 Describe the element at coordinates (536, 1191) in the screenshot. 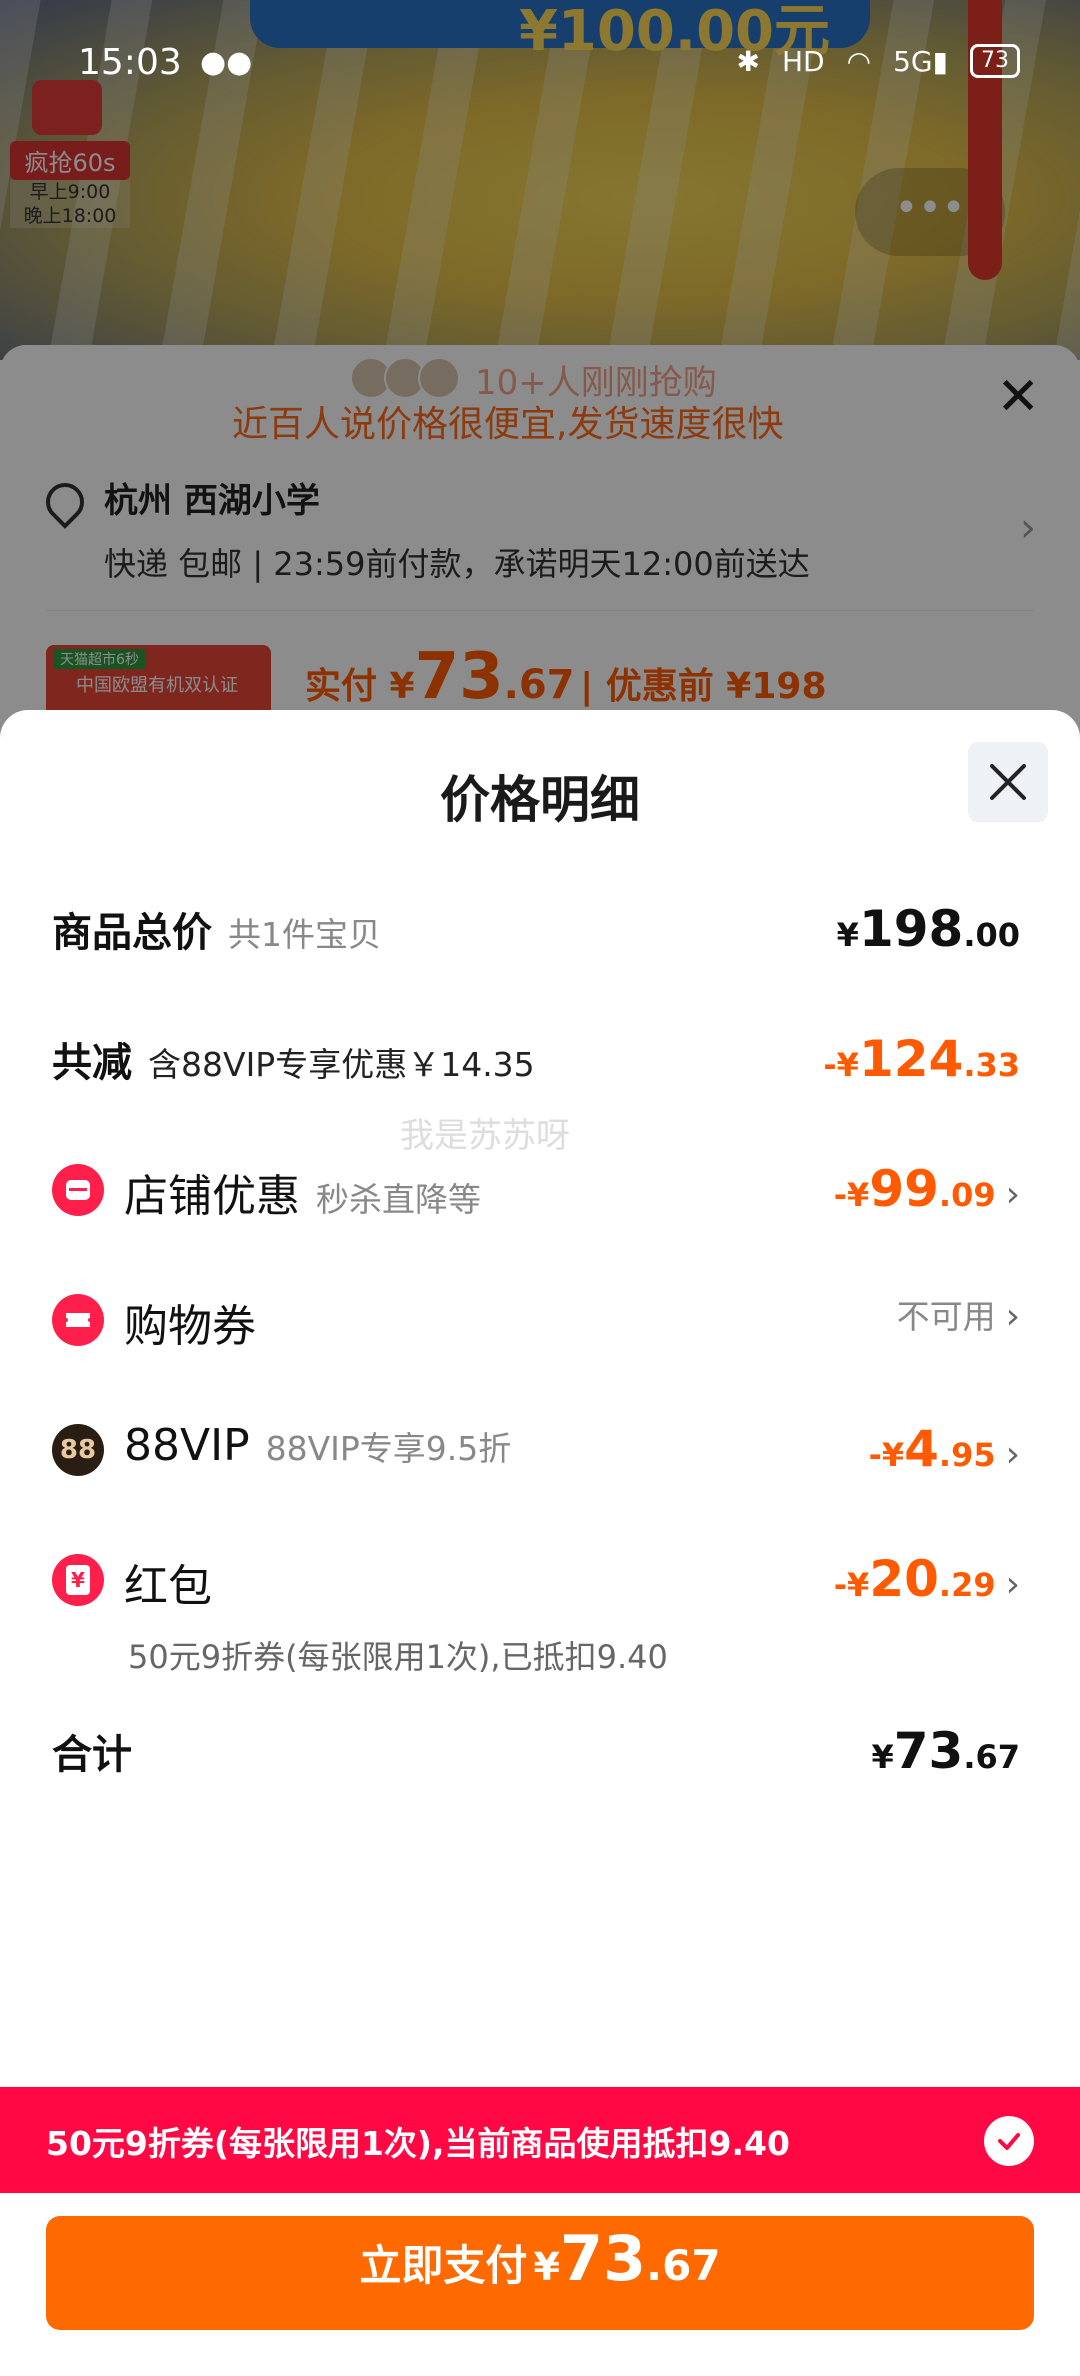

I see `row-shop-discount: 店铺优惠 秒杀直降等 -¥99.09 ›` at that location.